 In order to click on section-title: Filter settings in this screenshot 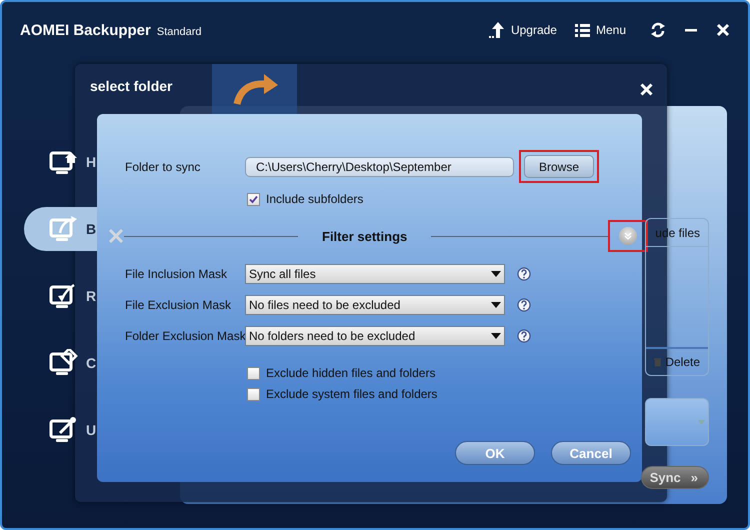, I will do `click(364, 236)`.